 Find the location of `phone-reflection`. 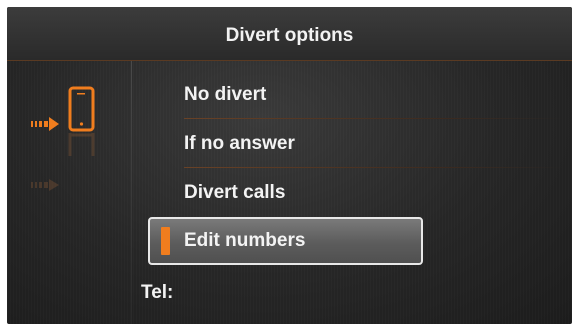

phone-reflection is located at coordinates (63, 162).